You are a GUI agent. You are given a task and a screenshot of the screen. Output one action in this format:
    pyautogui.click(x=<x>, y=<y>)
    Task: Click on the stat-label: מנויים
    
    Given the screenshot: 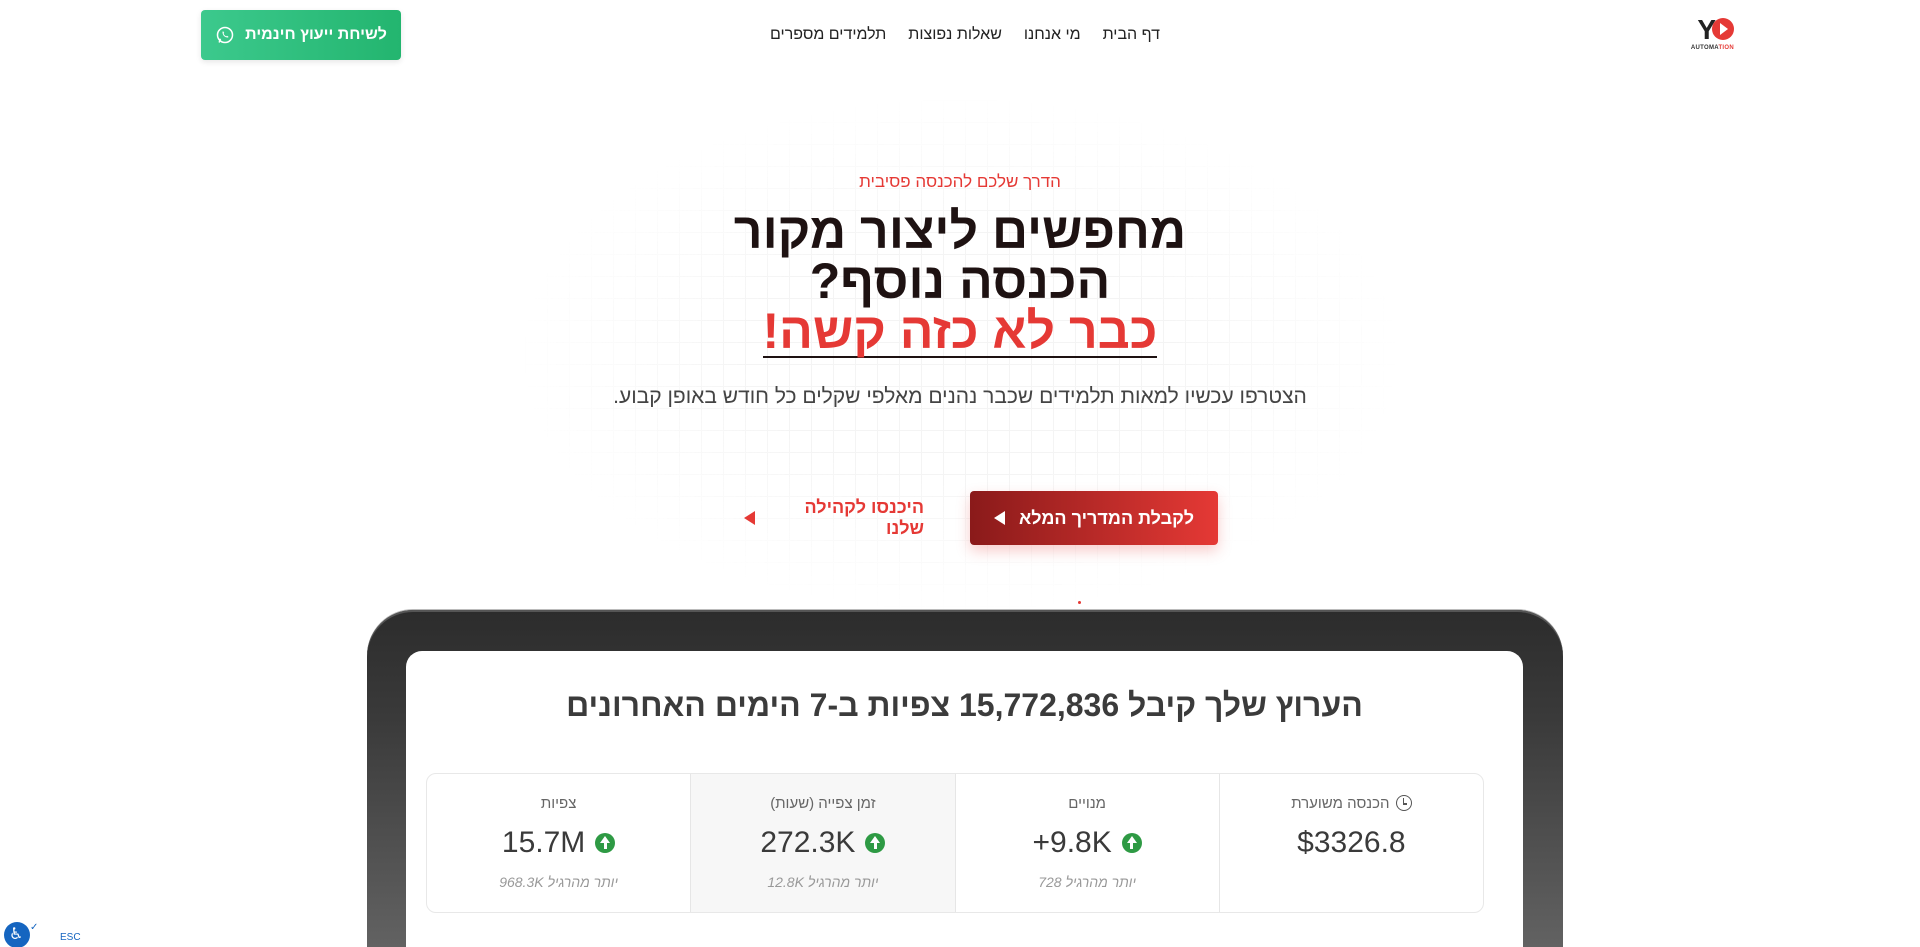 What is the action you would take?
    pyautogui.click(x=1087, y=803)
    